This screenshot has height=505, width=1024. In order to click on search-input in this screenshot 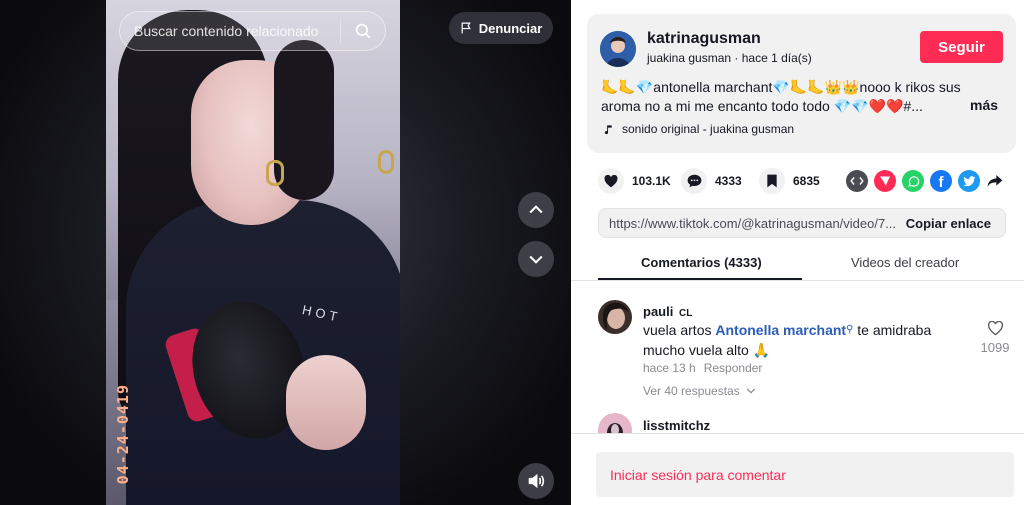, I will do `click(230, 31)`.